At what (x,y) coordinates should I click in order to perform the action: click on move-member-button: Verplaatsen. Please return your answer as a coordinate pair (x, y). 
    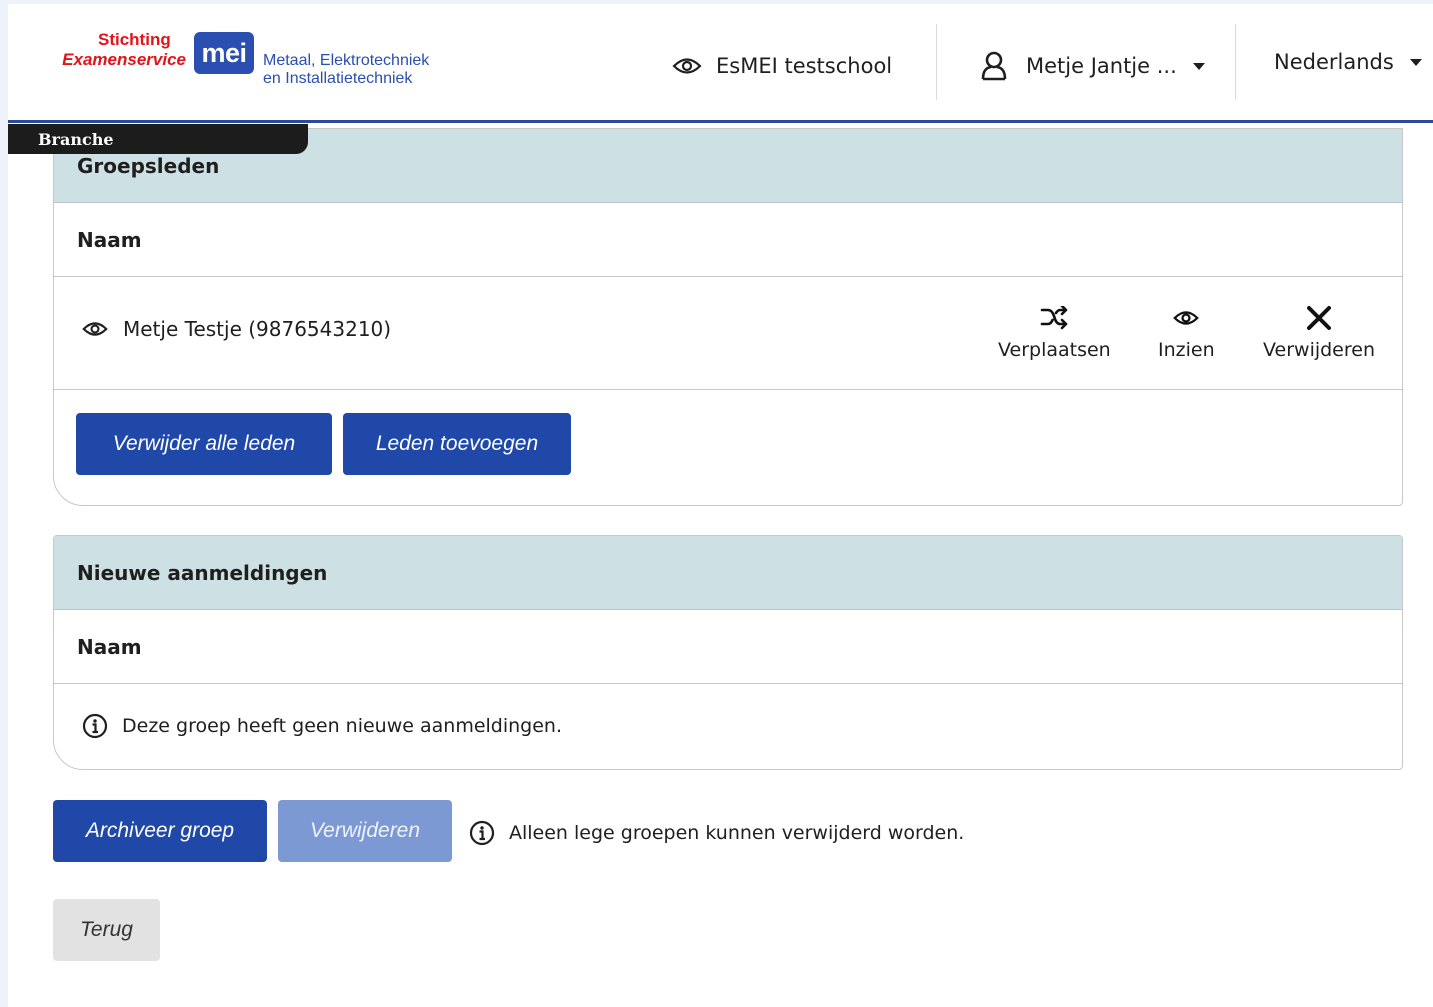
    Looking at the image, I should click on (1054, 332).